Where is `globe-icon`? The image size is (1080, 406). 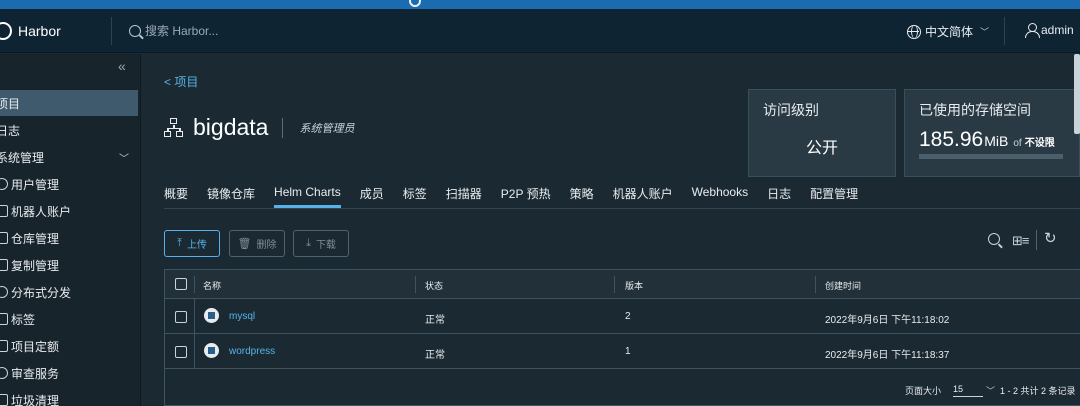 globe-icon is located at coordinates (914, 31).